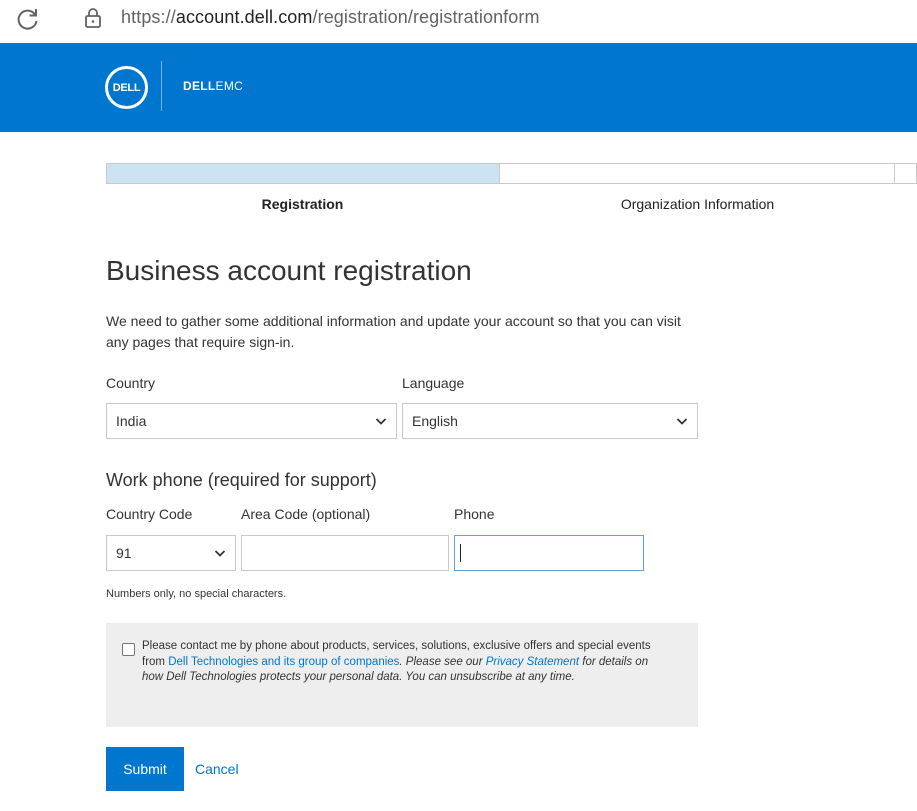 This screenshot has width=917, height=811. I want to click on country-value: India, so click(131, 421).